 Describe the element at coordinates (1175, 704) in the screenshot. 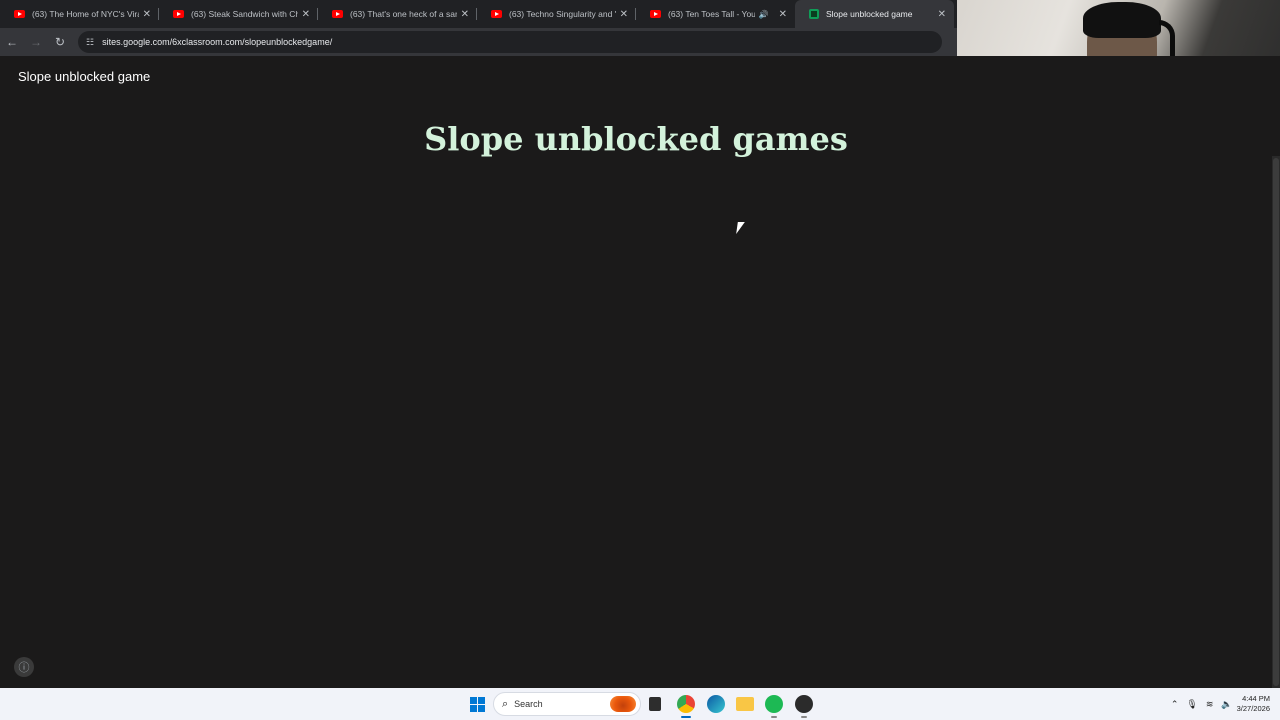

I see `chevron-up-icon: ⌃` at that location.